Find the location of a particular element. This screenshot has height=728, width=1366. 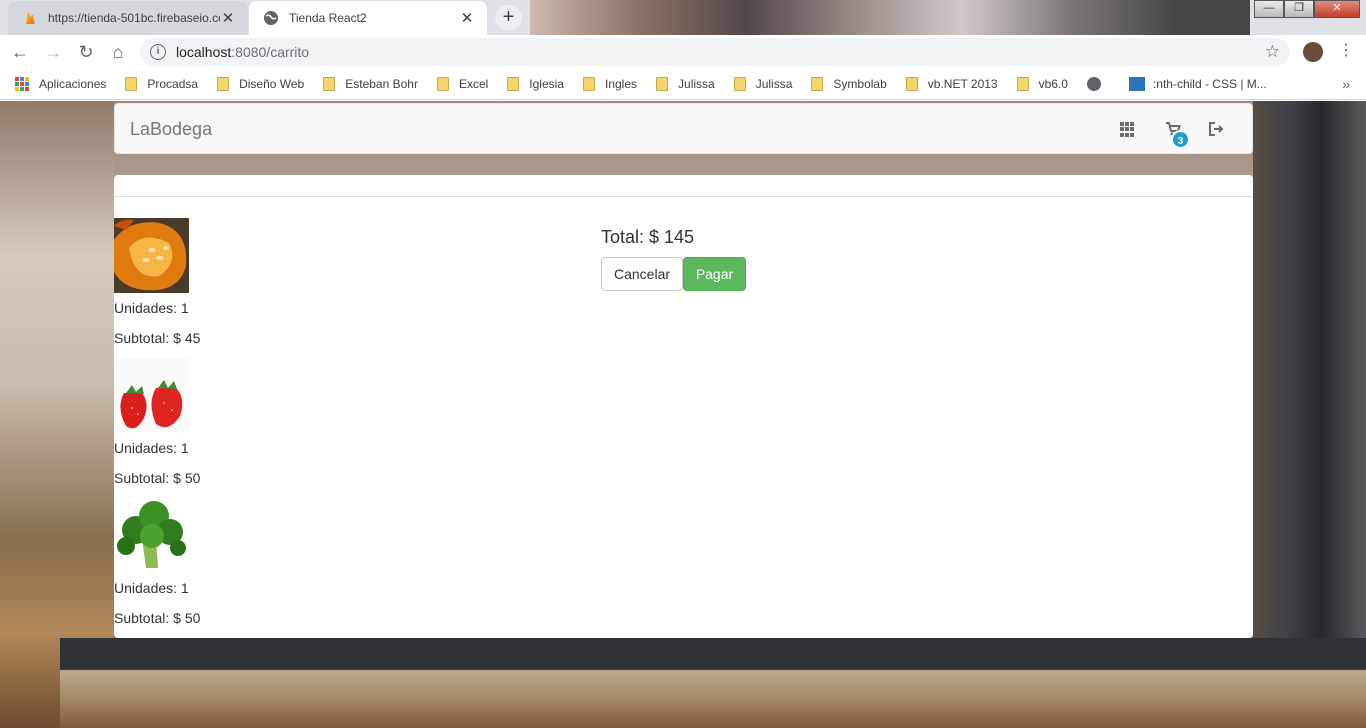

maximize-button: ❐ is located at coordinates (1299, 9).